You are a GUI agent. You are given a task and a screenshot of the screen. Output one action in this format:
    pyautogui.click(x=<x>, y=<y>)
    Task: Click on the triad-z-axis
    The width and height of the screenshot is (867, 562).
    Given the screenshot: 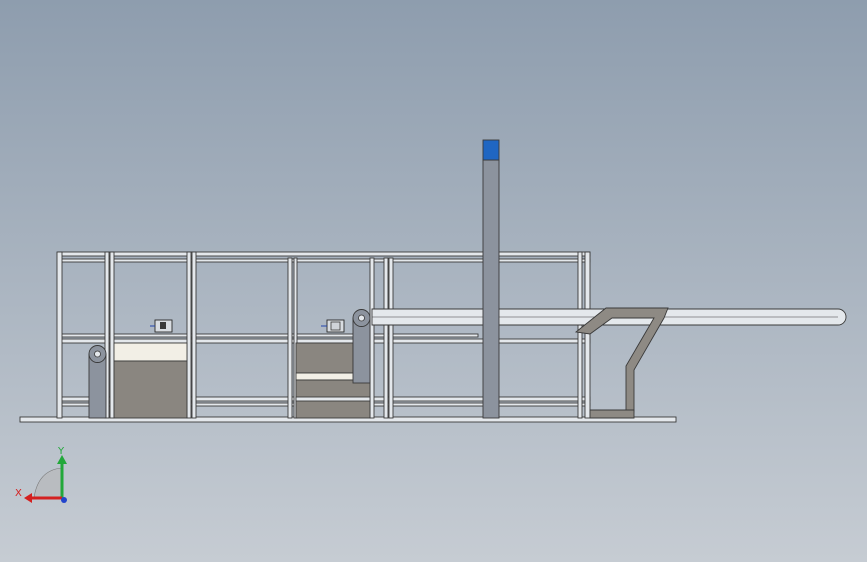 What is the action you would take?
    pyautogui.click(x=64, y=500)
    